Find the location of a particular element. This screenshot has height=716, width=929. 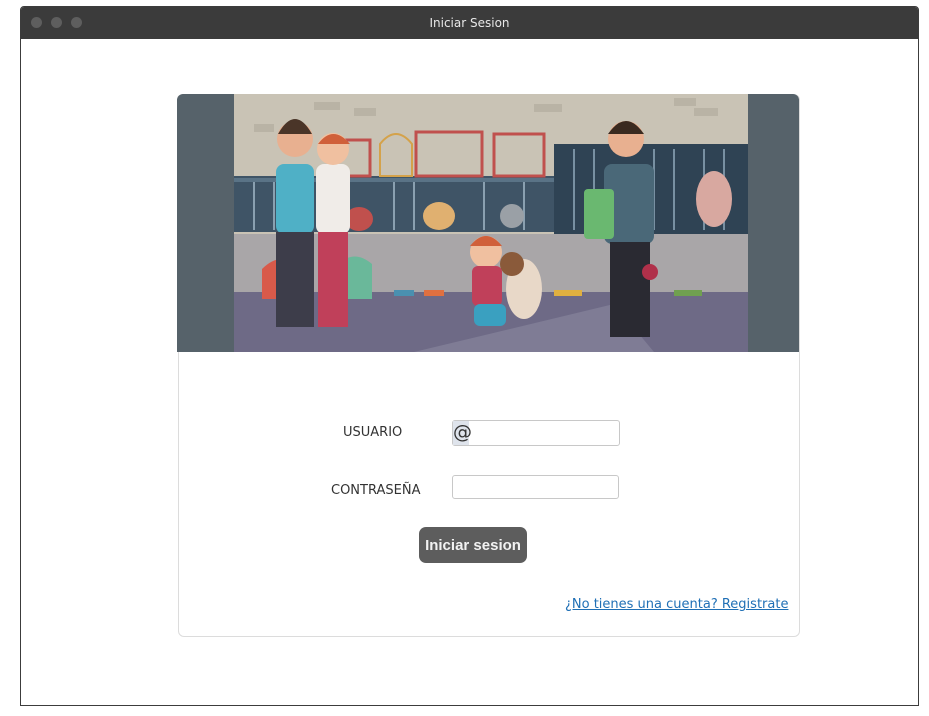

title-bar: Iniciar Sesion is located at coordinates (469, 23).